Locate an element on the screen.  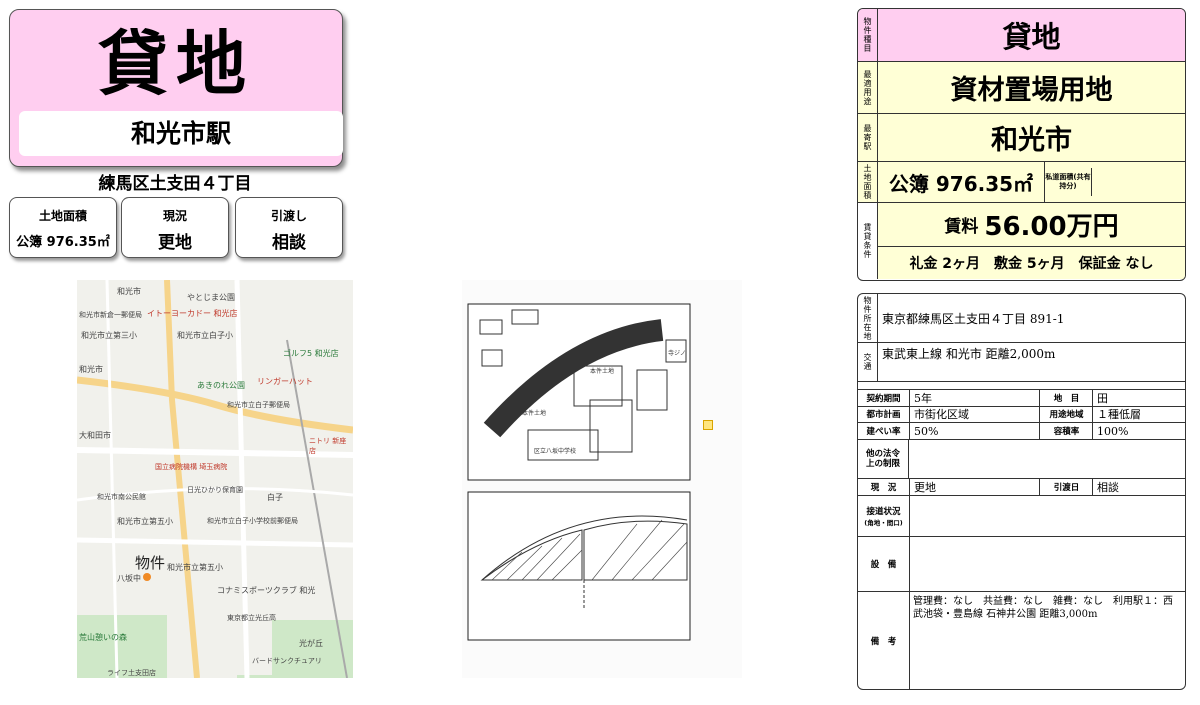
equipment-row: 設 備 is located at coordinates (1021, 564).